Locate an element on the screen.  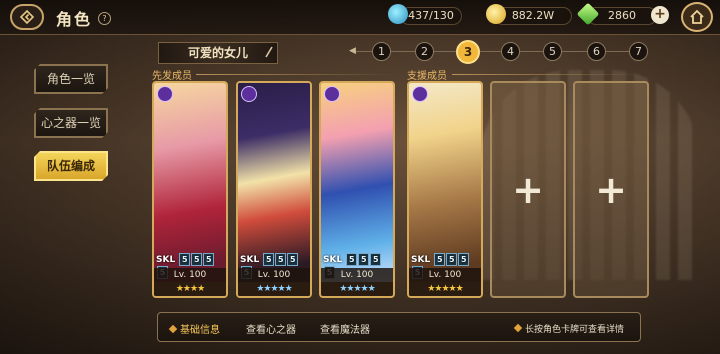
help-icon: ? is located at coordinates (104, 18).